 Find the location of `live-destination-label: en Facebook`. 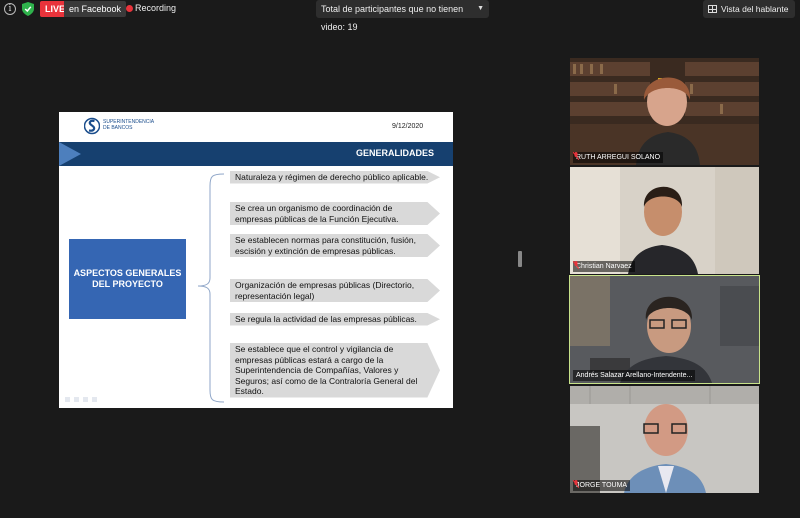

live-destination-label: en Facebook is located at coordinates (95, 9).